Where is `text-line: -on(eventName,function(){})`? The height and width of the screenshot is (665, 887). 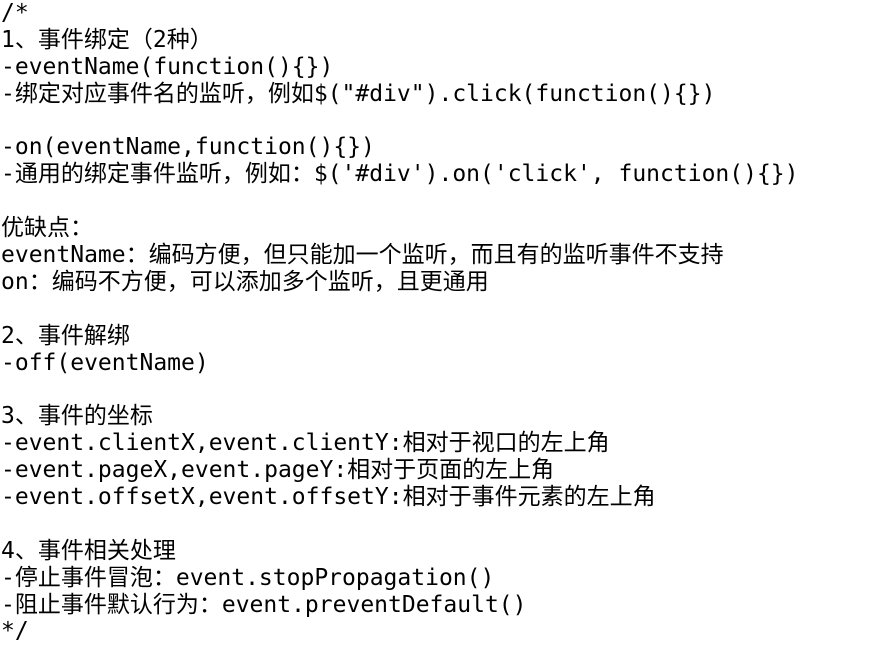
text-line: -on(eventName,function(){}) is located at coordinates (188, 147).